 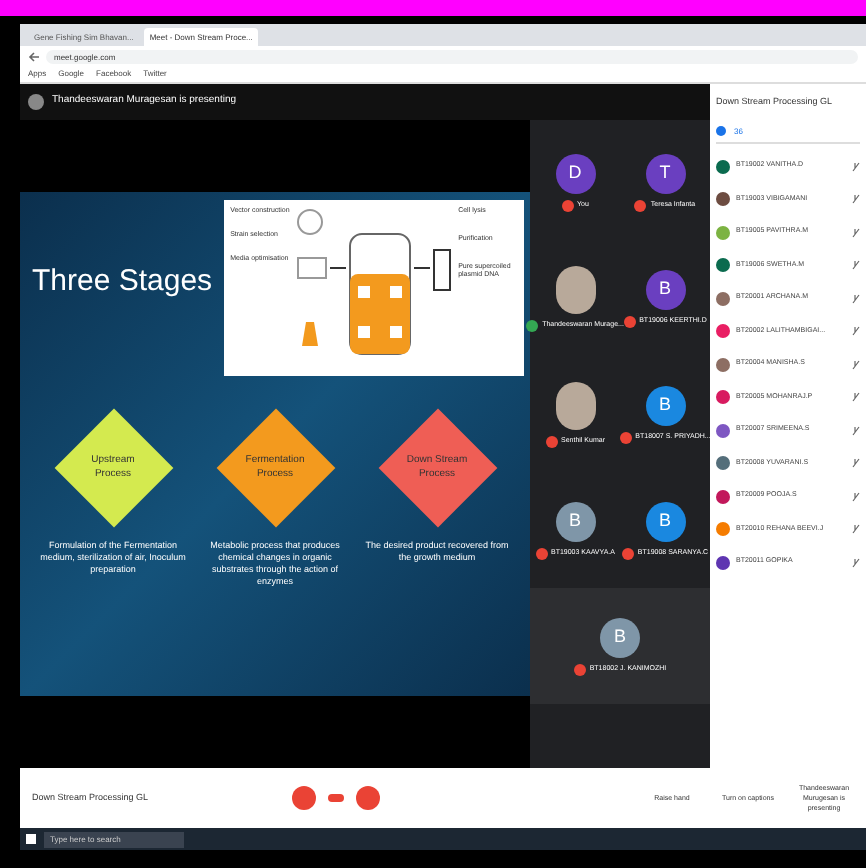 I want to click on mic-off-button, so click(x=304, y=798).